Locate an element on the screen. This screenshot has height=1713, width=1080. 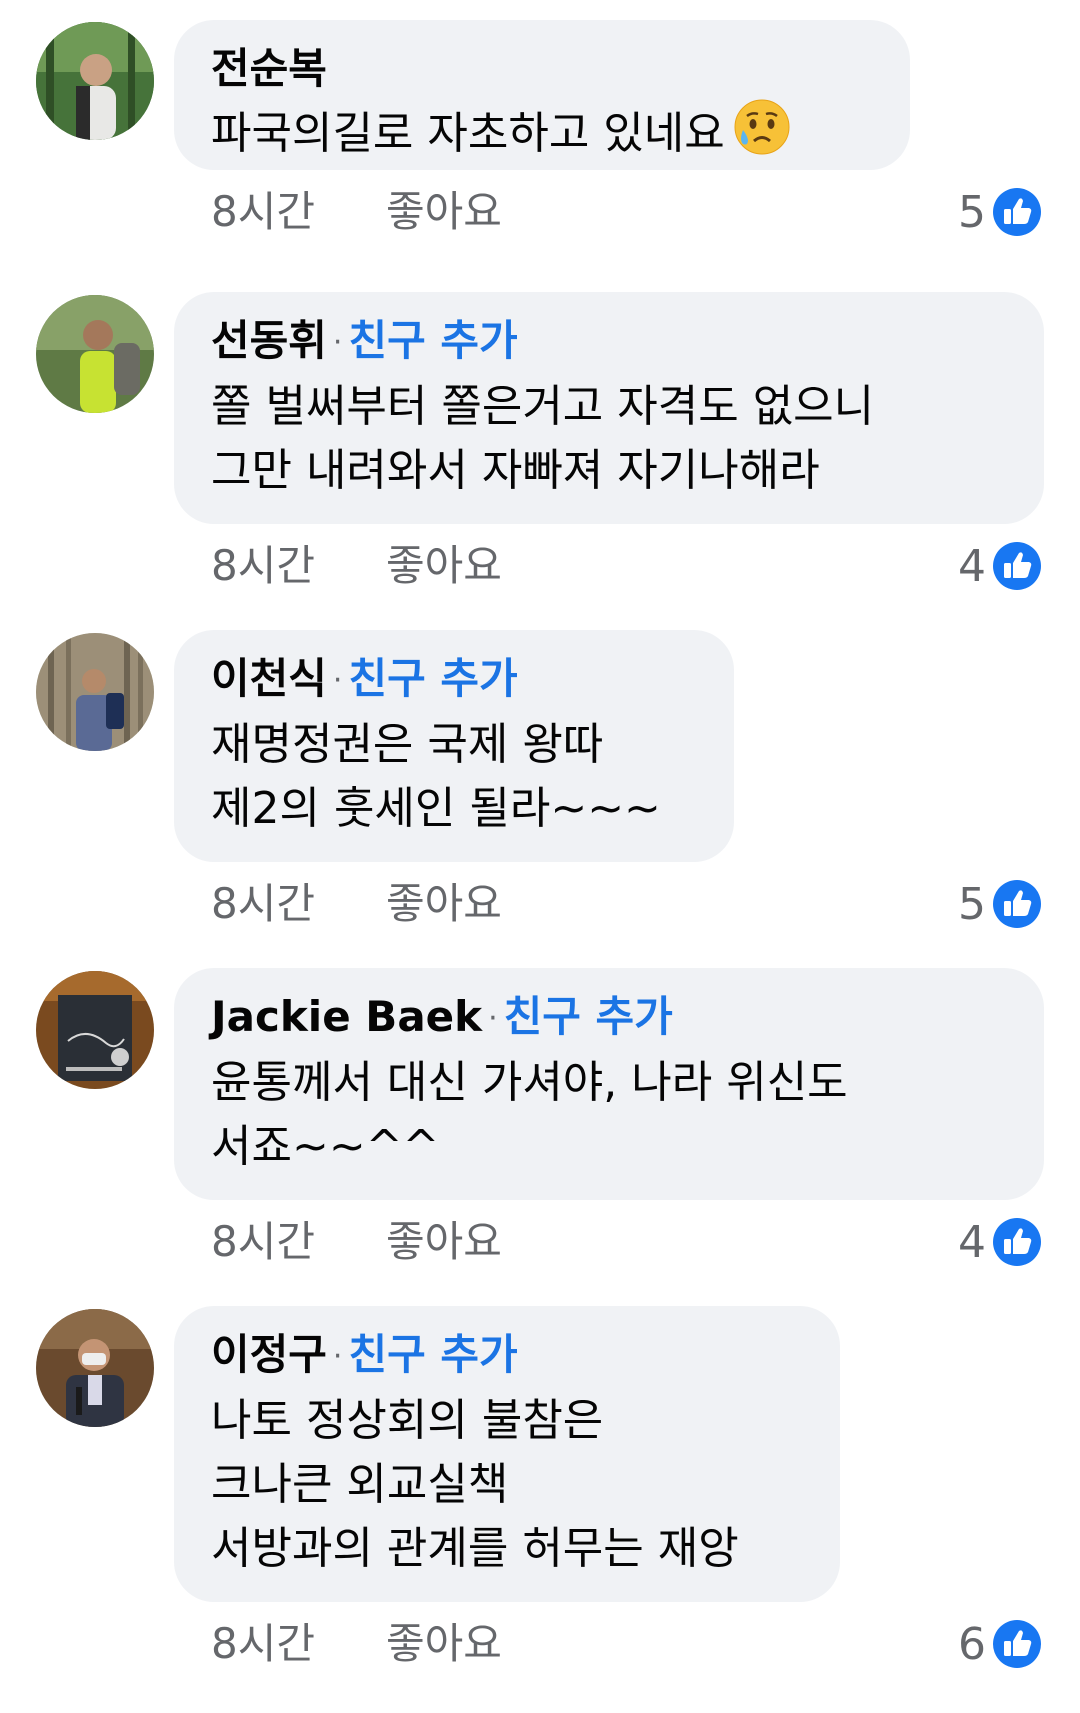
comment-text-line: 나토 정상회의 불참은 is located at coordinates (407, 1420).